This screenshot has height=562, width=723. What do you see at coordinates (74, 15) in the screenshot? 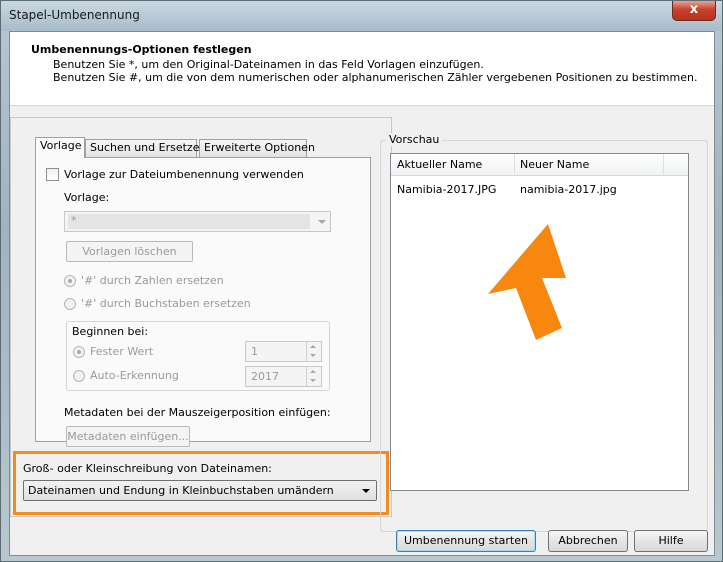
I see `window-title: Stapel-Umbenennung` at bounding box center [74, 15].